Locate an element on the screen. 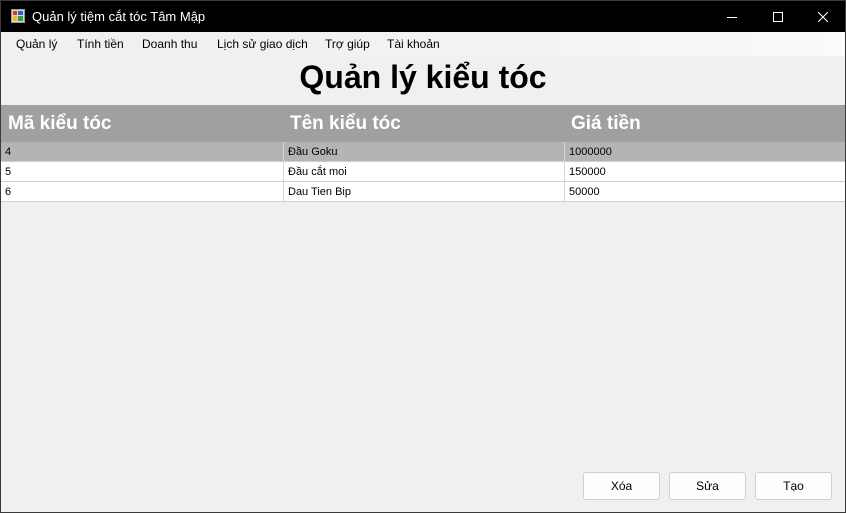 This screenshot has width=846, height=513. column-header-ten-kieu-toc: Tên kiểu tóc is located at coordinates (423, 123).